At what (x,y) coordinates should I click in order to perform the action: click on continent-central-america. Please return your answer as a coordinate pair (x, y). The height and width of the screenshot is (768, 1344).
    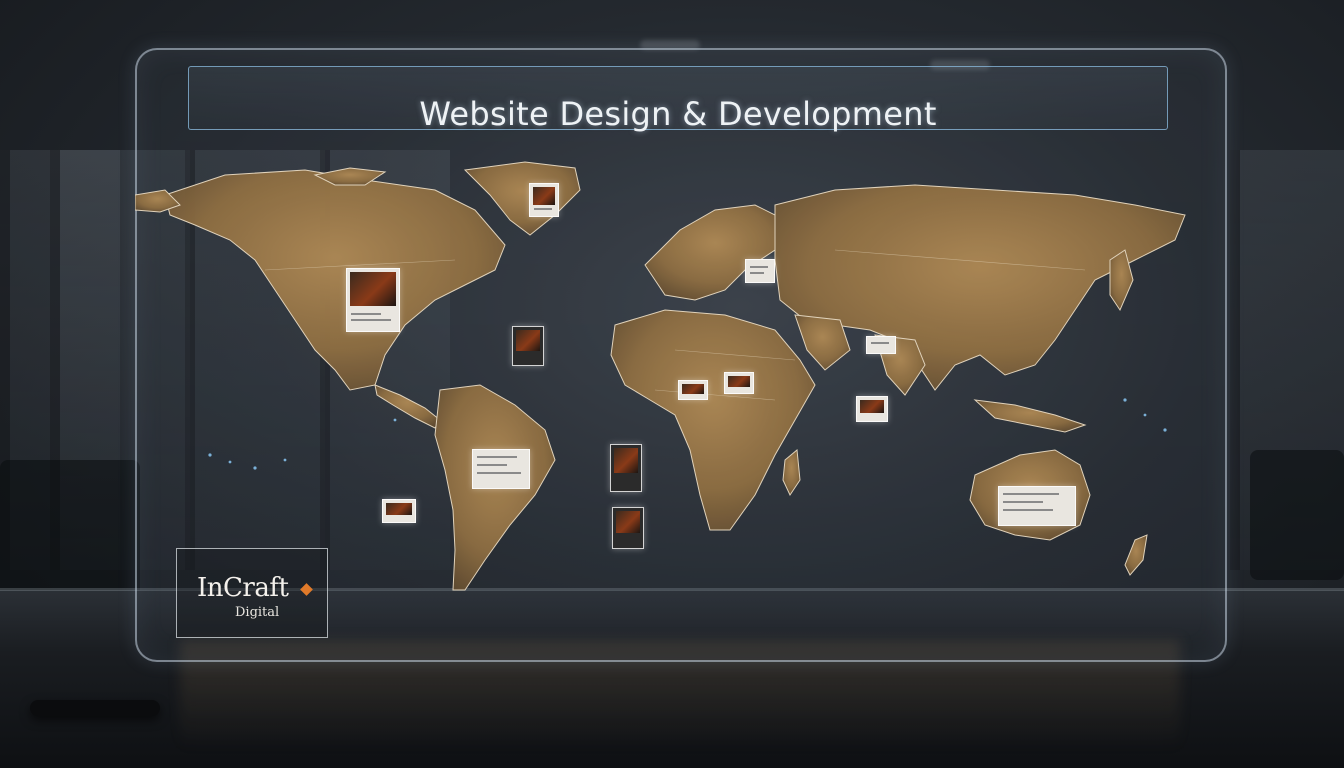
    Looking at the image, I should click on (407, 406).